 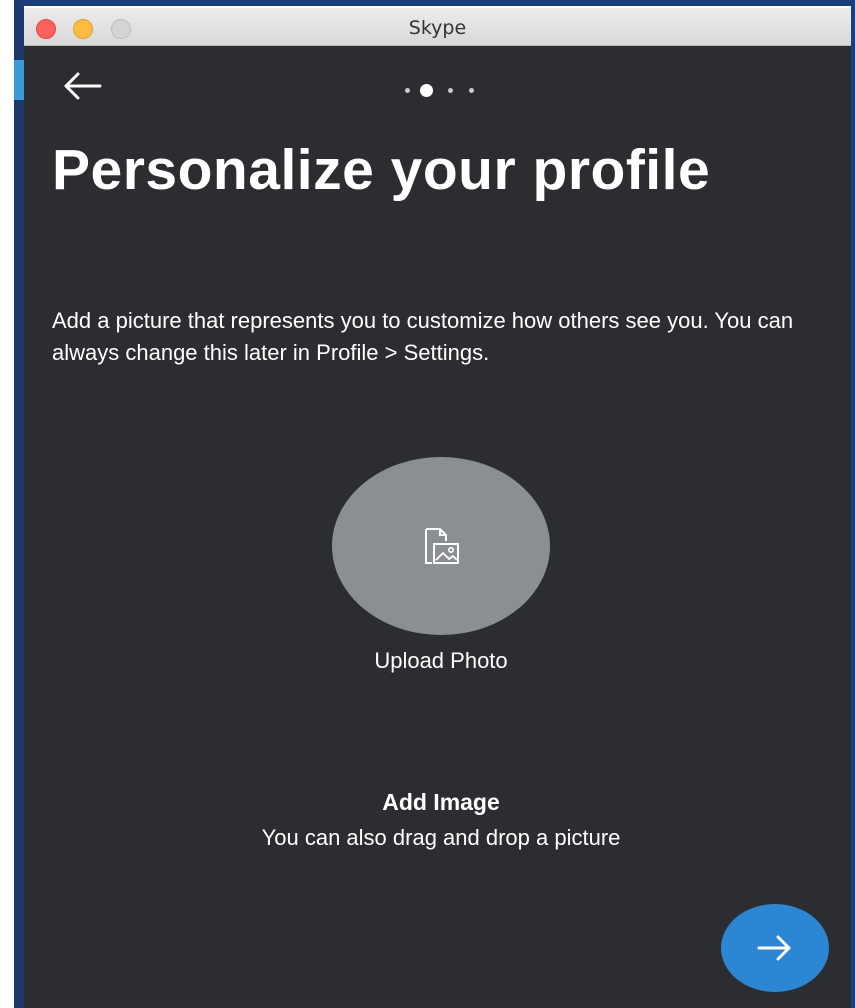 What do you see at coordinates (19, 504) in the screenshot?
I see `window-edge` at bounding box center [19, 504].